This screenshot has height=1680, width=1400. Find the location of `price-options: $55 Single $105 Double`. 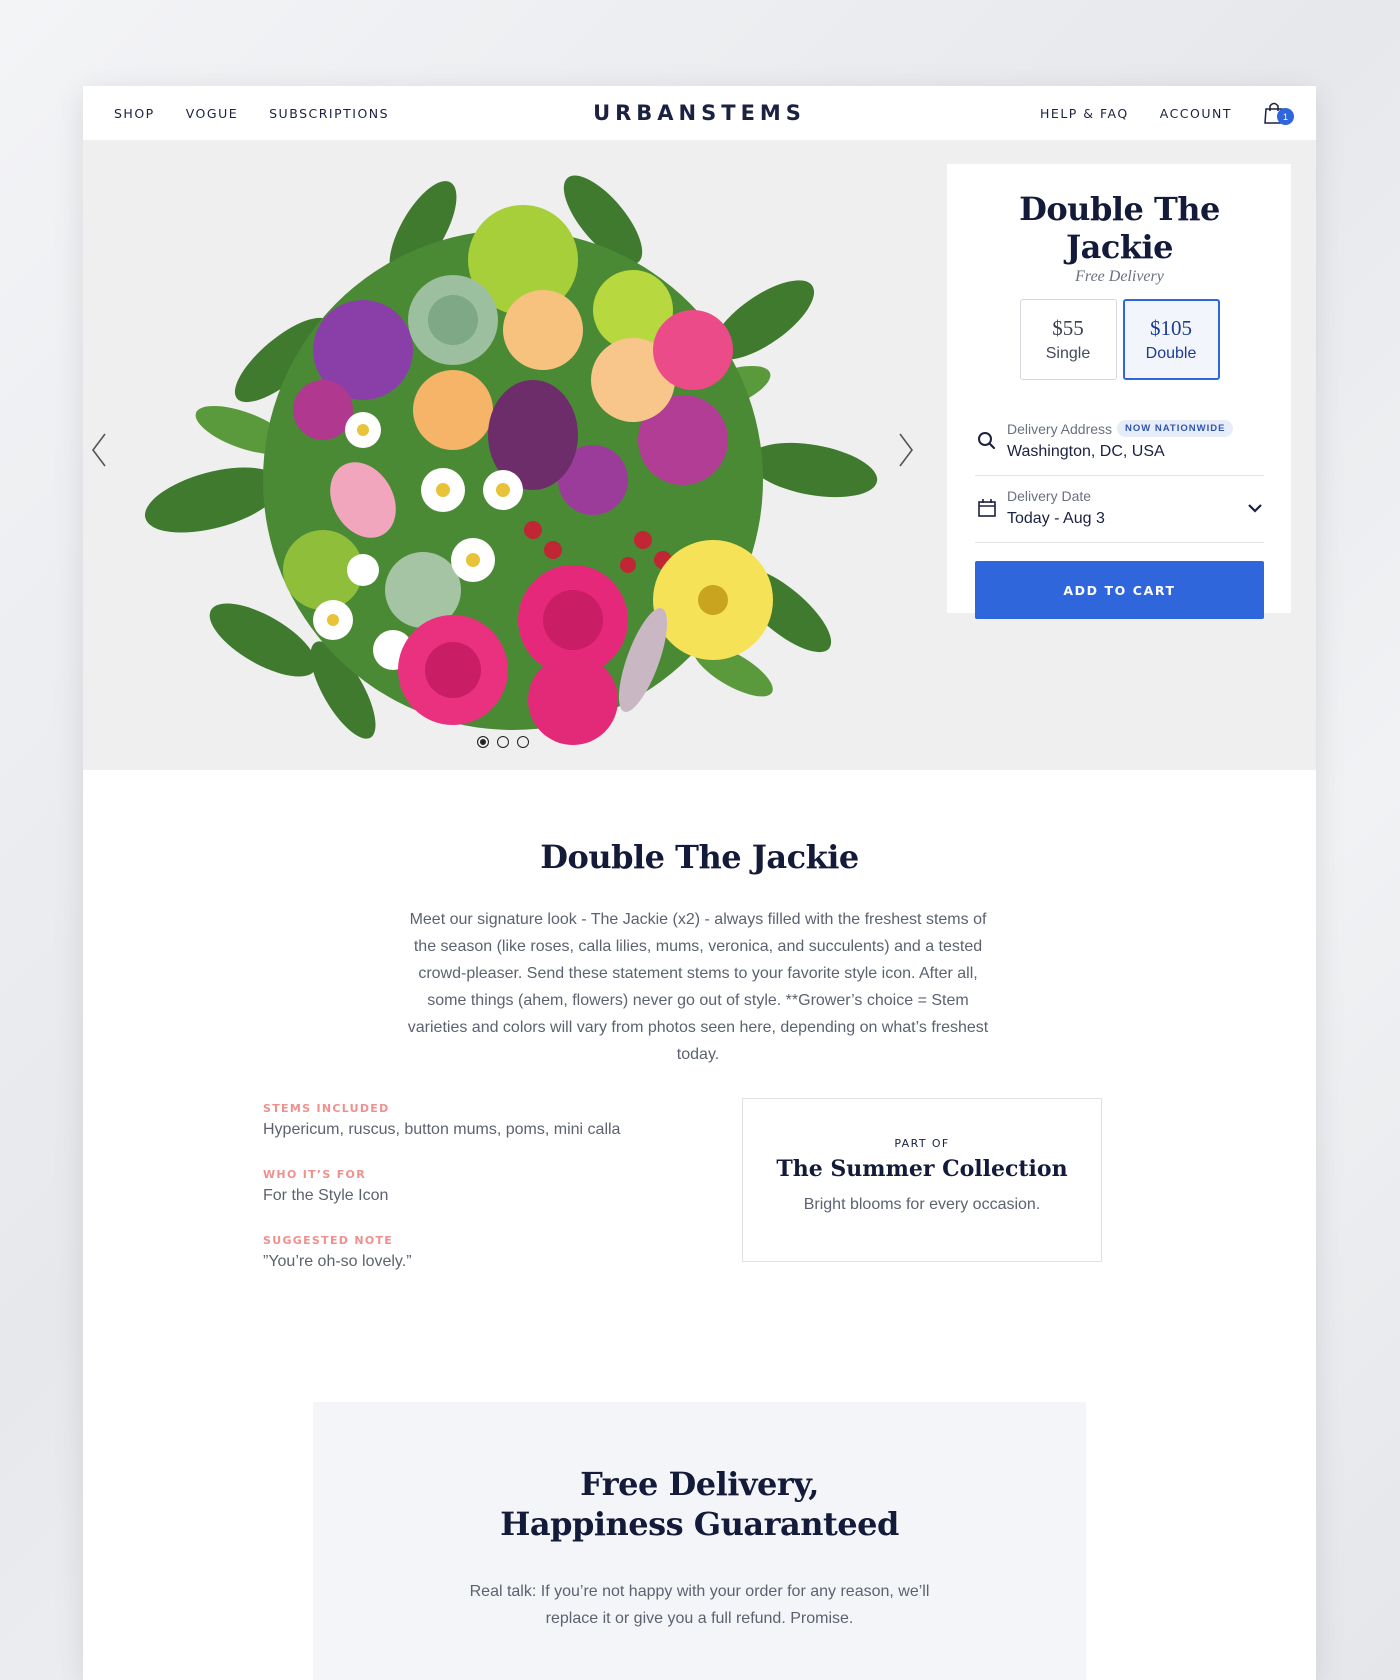

price-options: $55 Single $105 Double is located at coordinates (1119, 339).